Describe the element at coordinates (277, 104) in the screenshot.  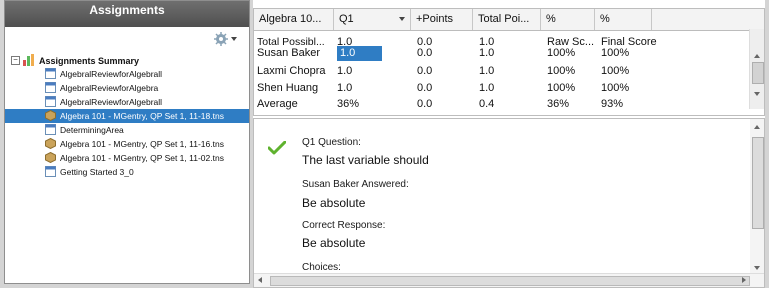
I see `grid-cell: Average` at that location.